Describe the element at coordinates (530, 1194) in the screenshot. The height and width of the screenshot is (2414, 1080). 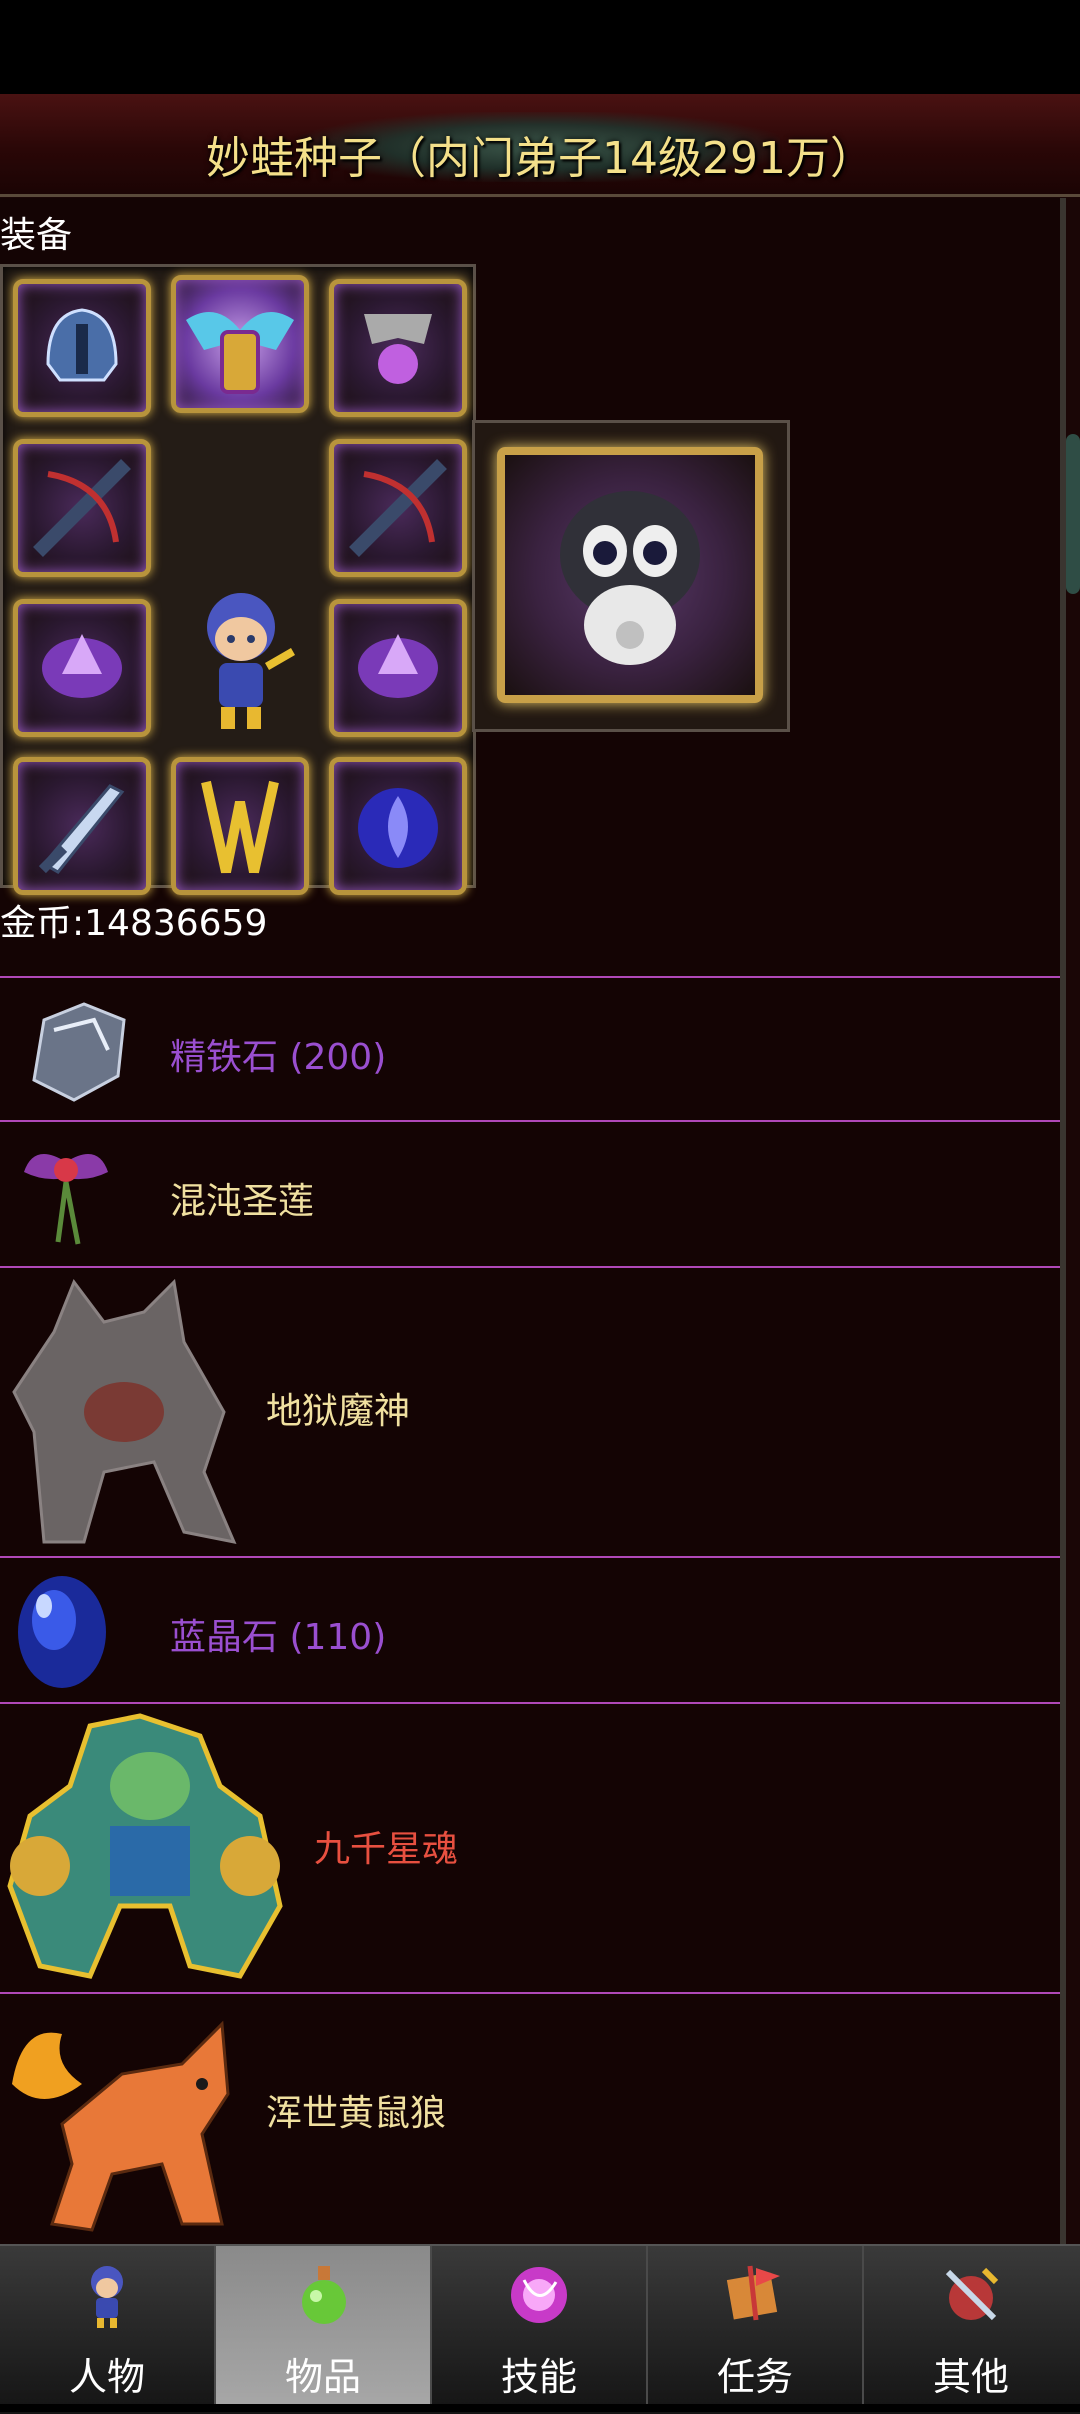
I see `list-item: 混沌圣莲` at that location.